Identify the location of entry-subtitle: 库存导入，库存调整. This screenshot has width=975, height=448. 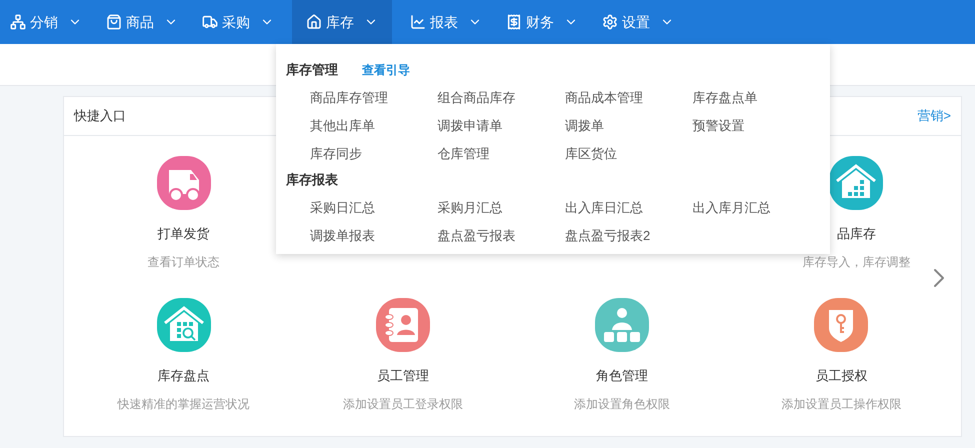
(856, 262).